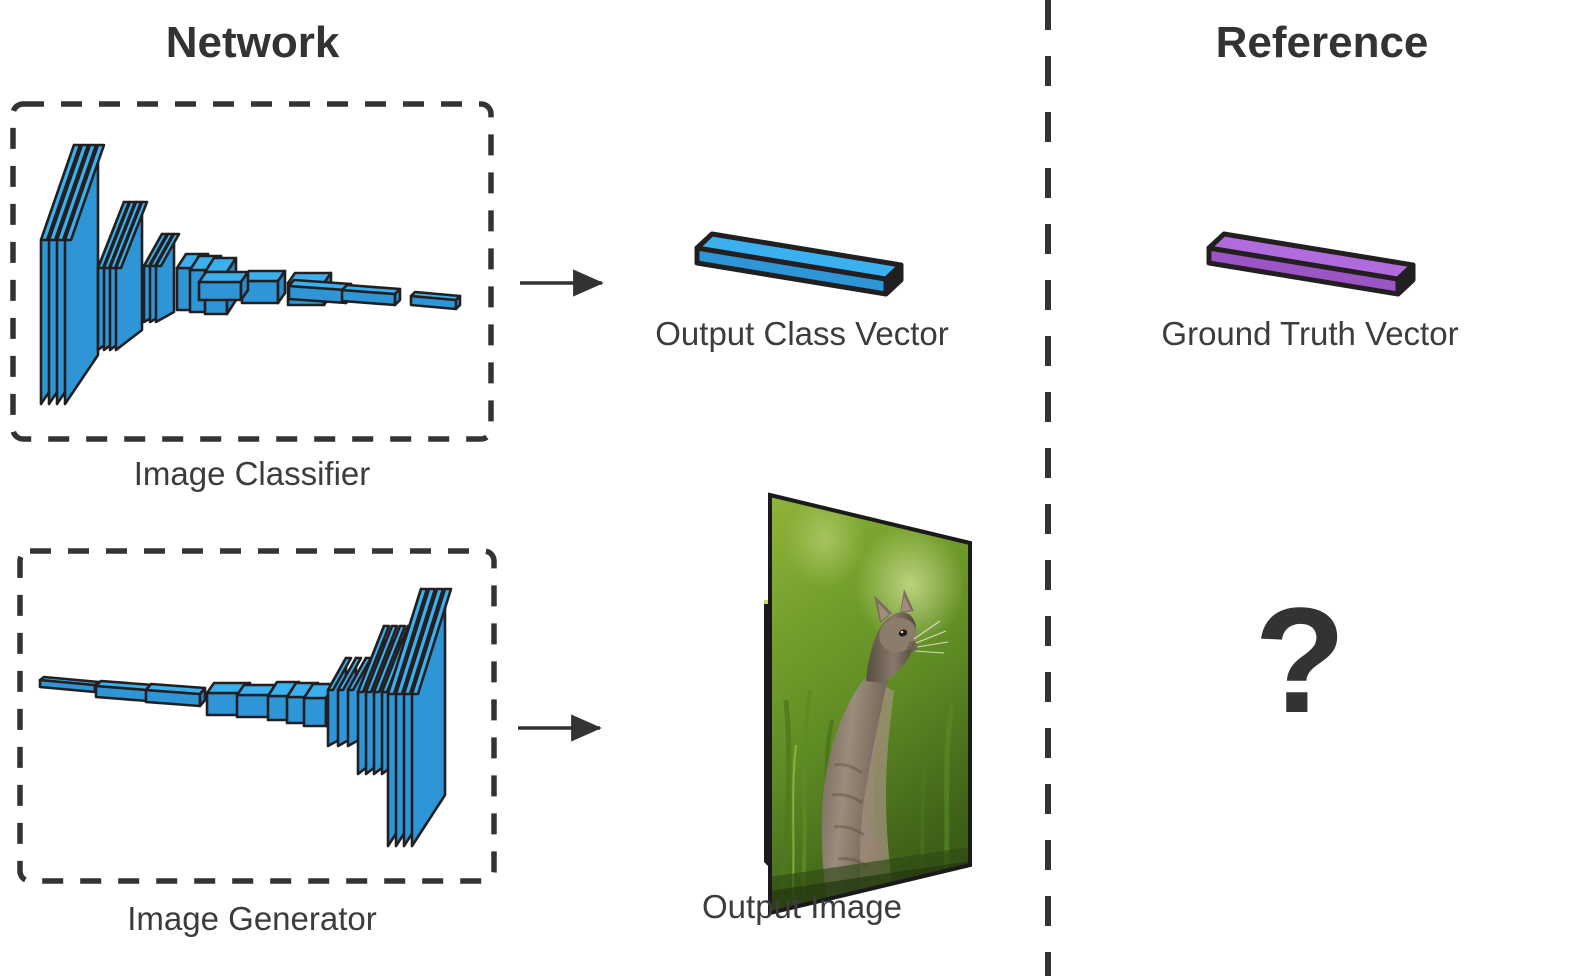 Image resolution: width=1588 pixels, height=976 pixels. Describe the element at coordinates (868, 704) in the screenshot. I see `output-image-graphic` at that location.